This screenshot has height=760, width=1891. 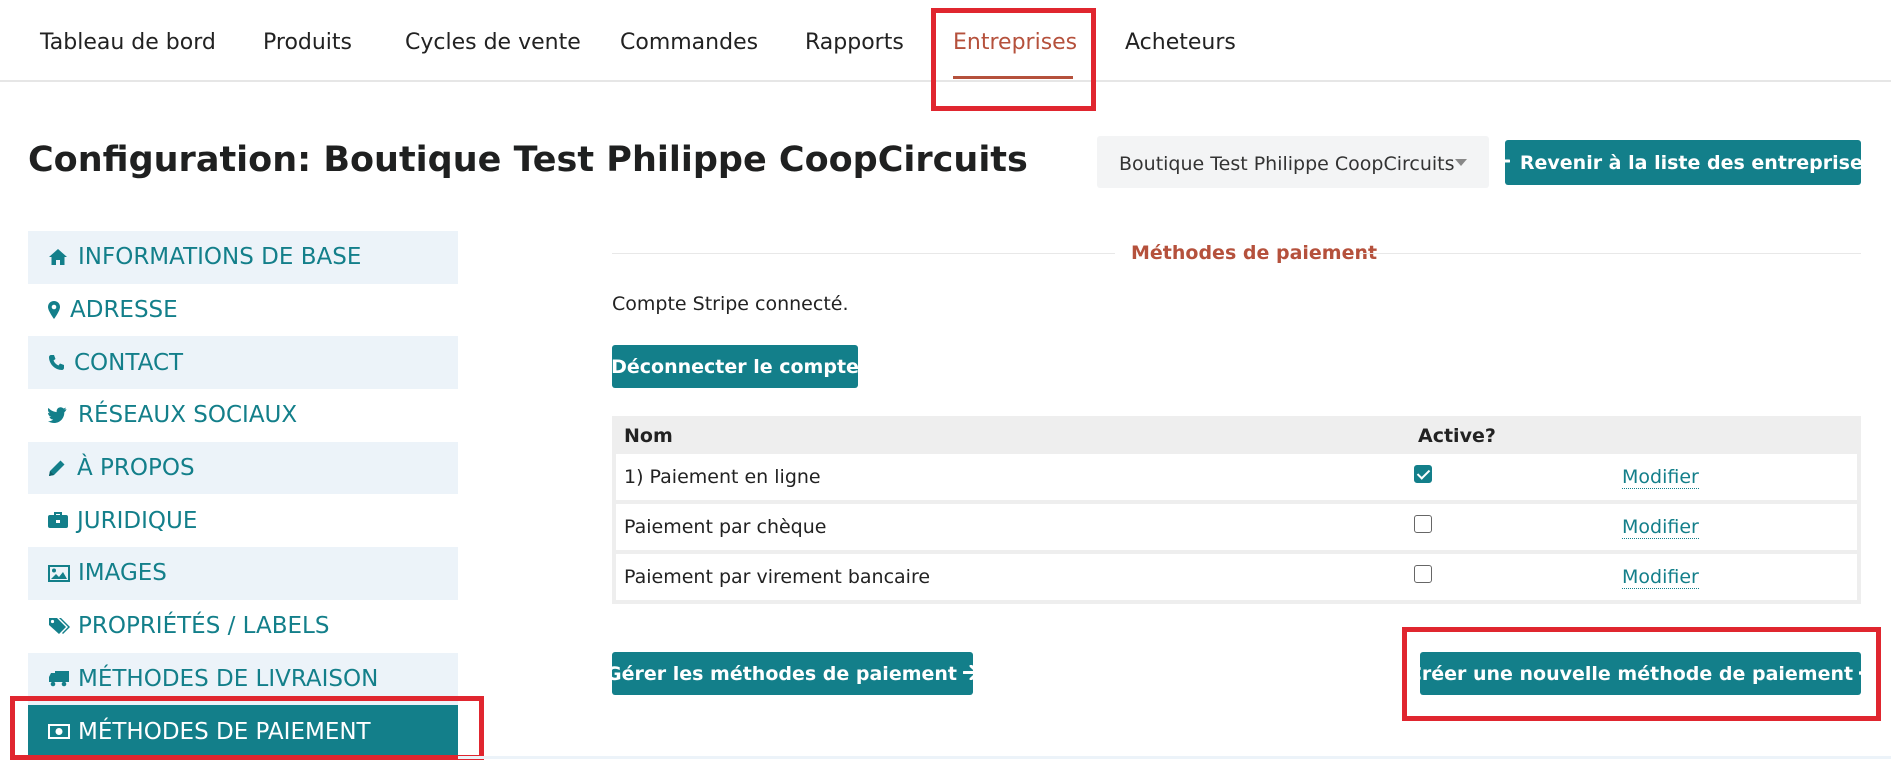 I want to click on sidebar-item-payment-methods: MÉTHODES DE PAIEMENT, so click(x=243, y=731).